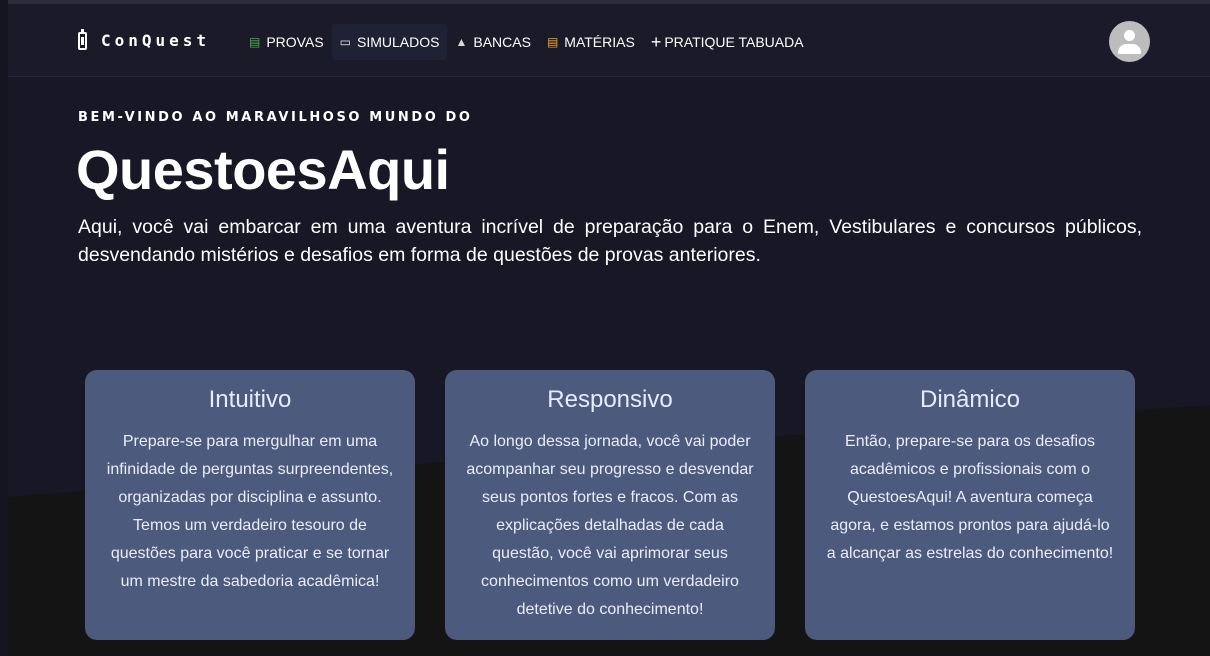 The image size is (1210, 656). I want to click on nav-item-simulados: ▭ SIMULADOS, so click(389, 42).